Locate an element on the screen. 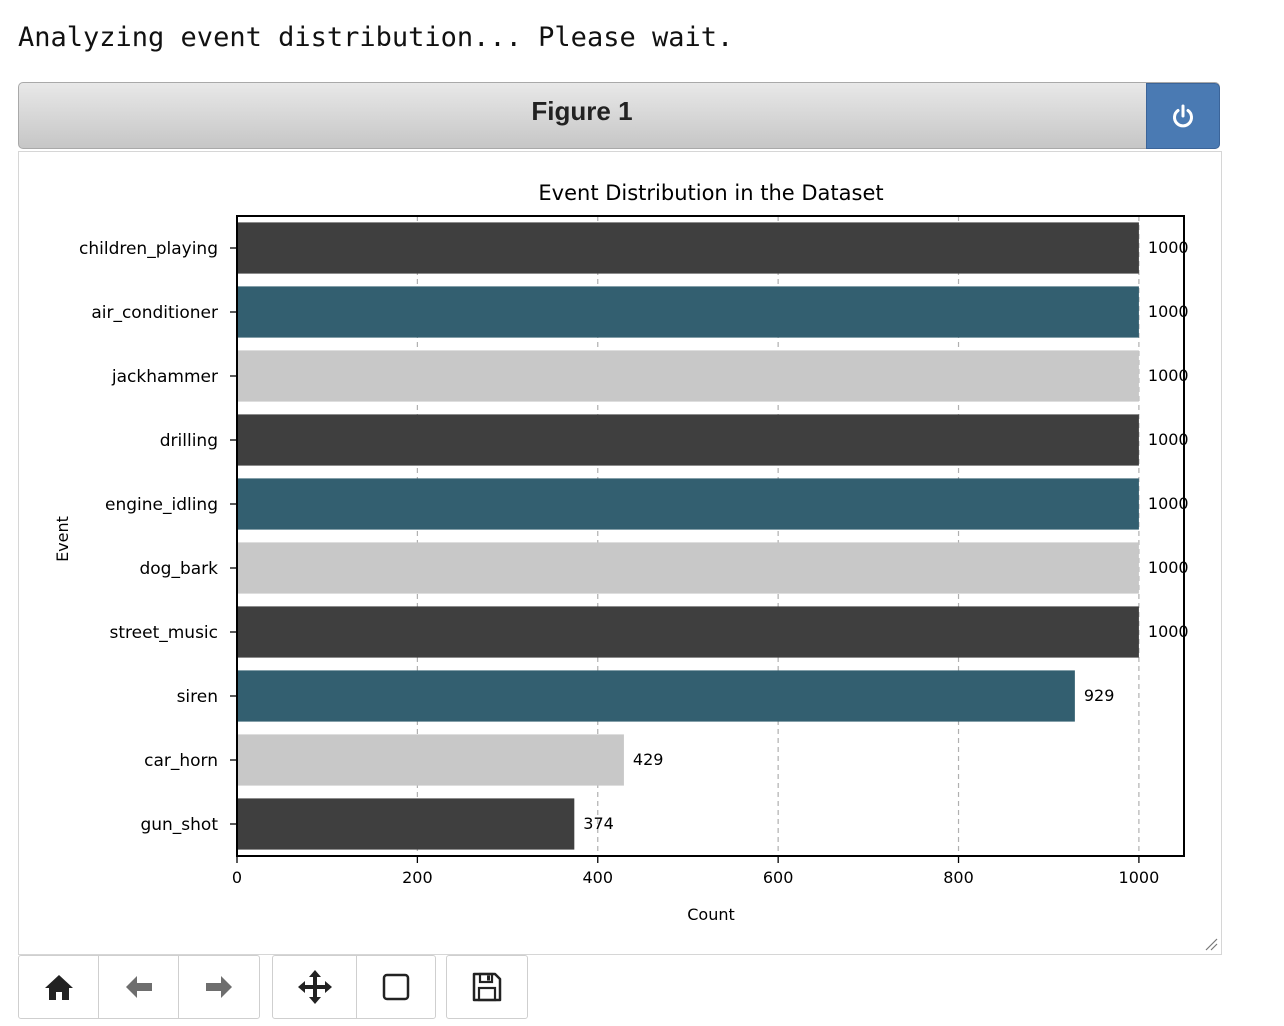  x-tick-label: 200 is located at coordinates (417, 877).